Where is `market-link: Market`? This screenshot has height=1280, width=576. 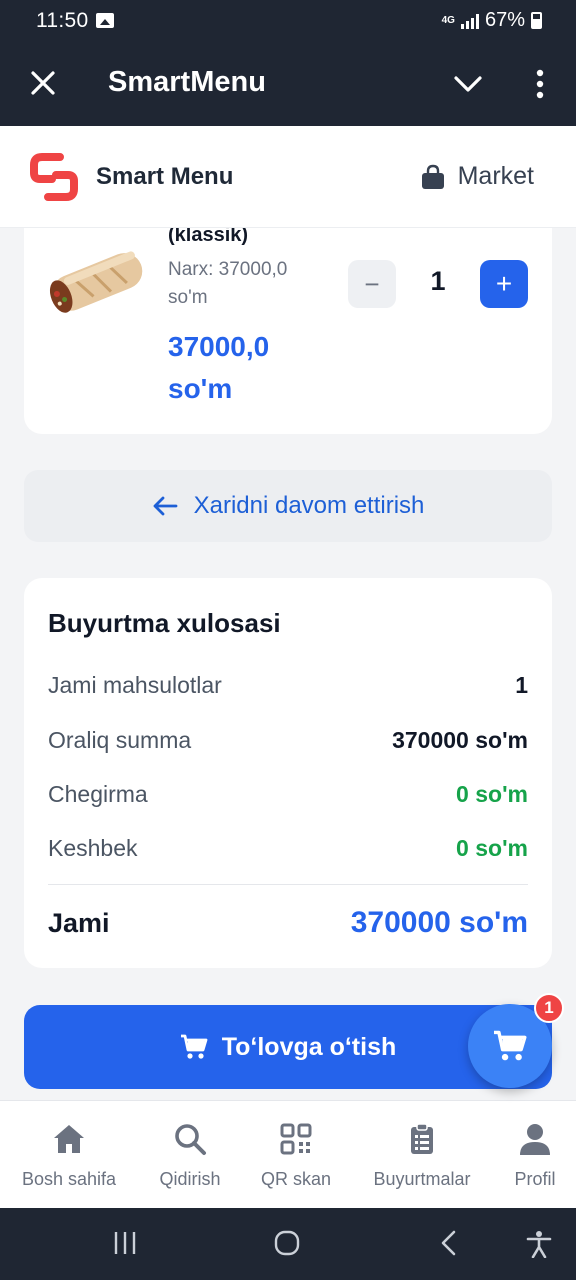
market-link: Market is located at coordinates (477, 176).